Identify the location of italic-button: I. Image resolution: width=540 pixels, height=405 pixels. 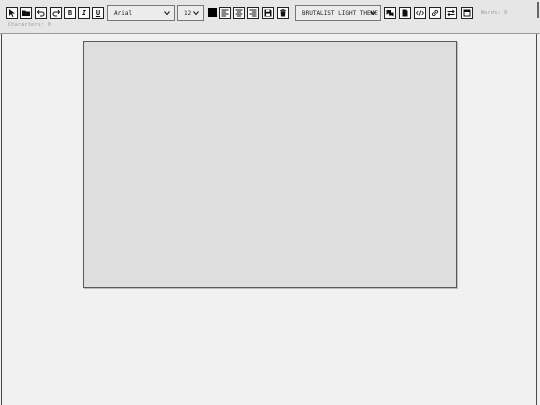
(84, 13).